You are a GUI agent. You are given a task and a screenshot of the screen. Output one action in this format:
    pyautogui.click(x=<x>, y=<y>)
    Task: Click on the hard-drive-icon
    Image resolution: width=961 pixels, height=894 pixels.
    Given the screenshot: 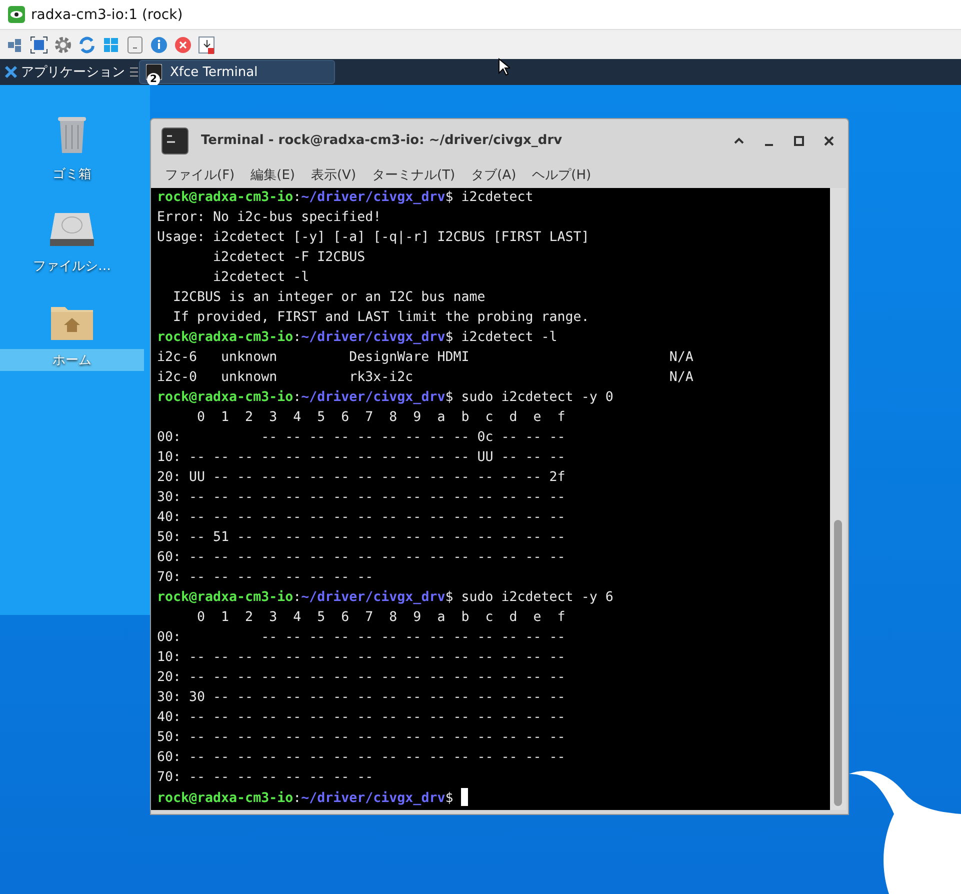 What is the action you would take?
    pyautogui.click(x=72, y=229)
    